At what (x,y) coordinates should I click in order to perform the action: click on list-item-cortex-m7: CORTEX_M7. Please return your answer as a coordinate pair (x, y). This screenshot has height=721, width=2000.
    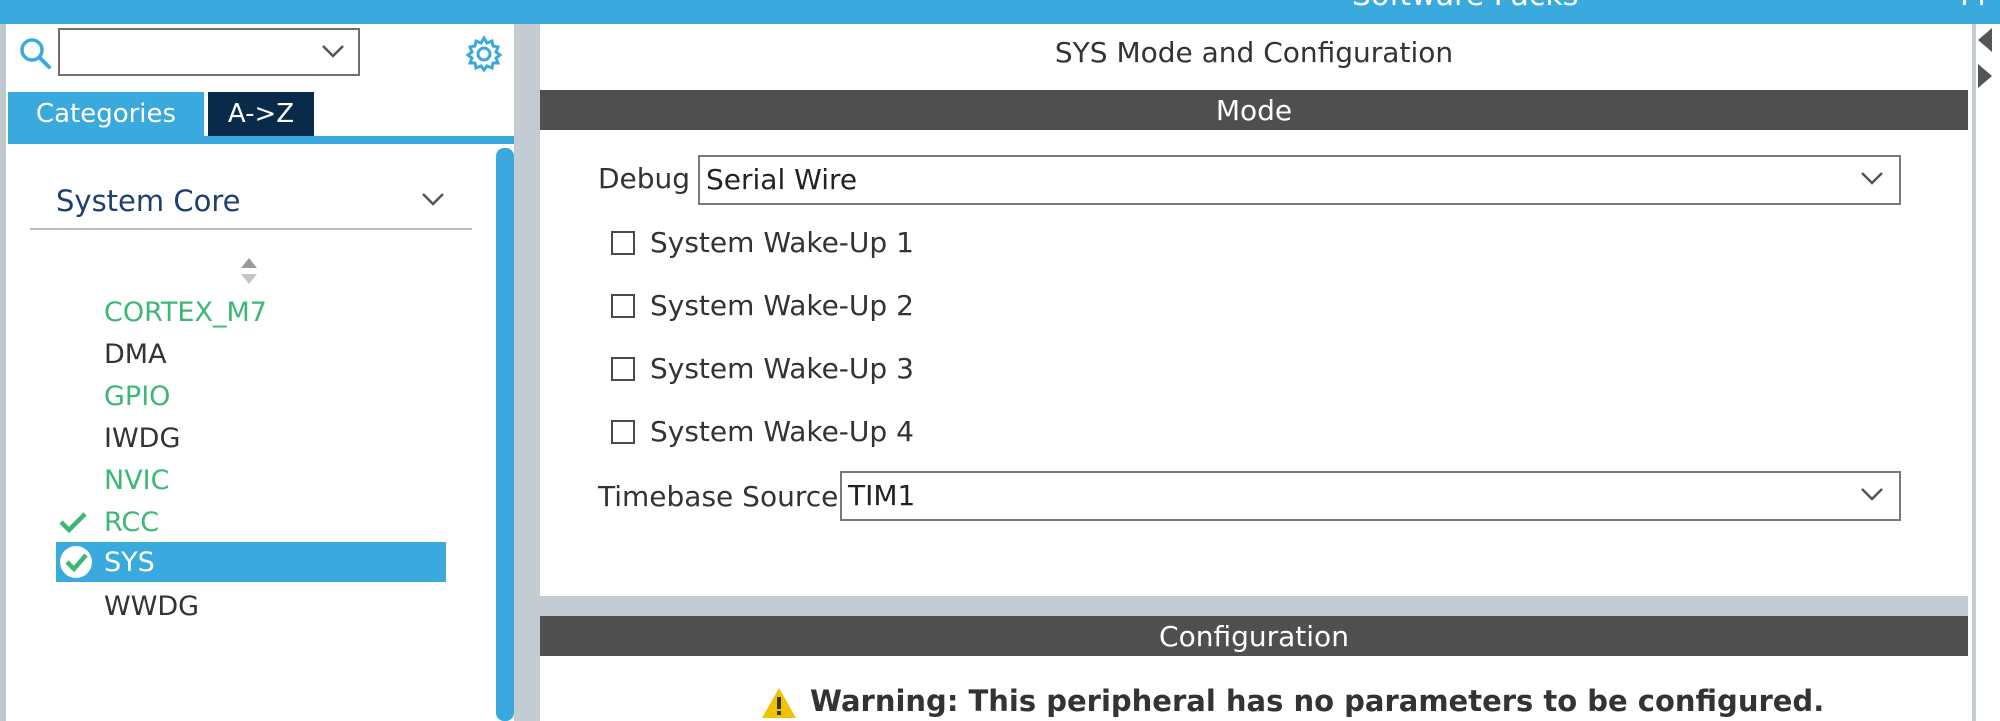
    Looking at the image, I should click on (251, 312).